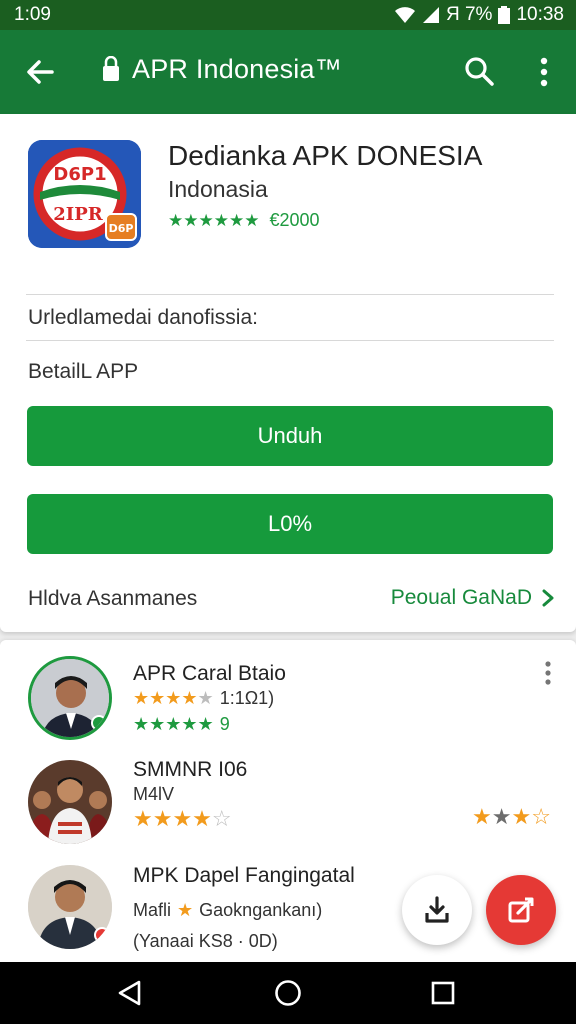  I want to click on lock-icon, so click(111, 68).